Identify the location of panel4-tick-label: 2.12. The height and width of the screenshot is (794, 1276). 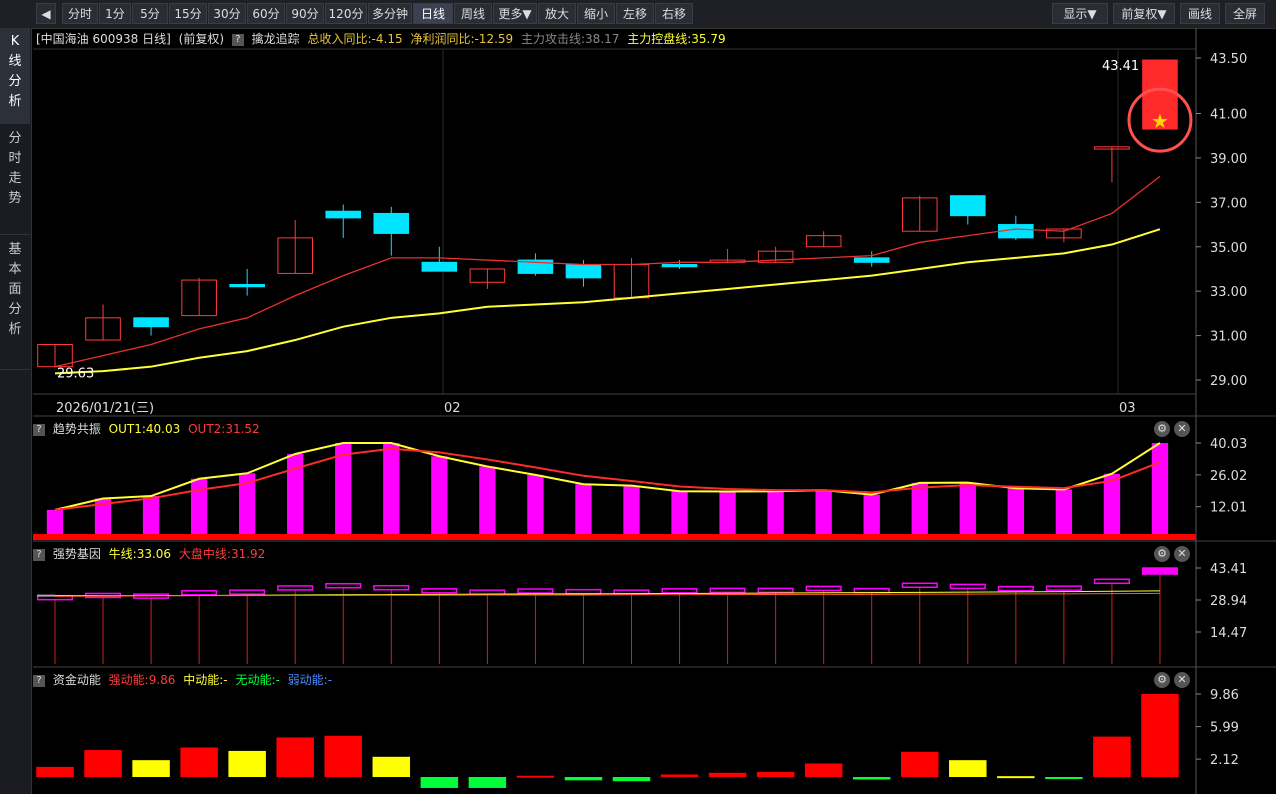
(1224, 760).